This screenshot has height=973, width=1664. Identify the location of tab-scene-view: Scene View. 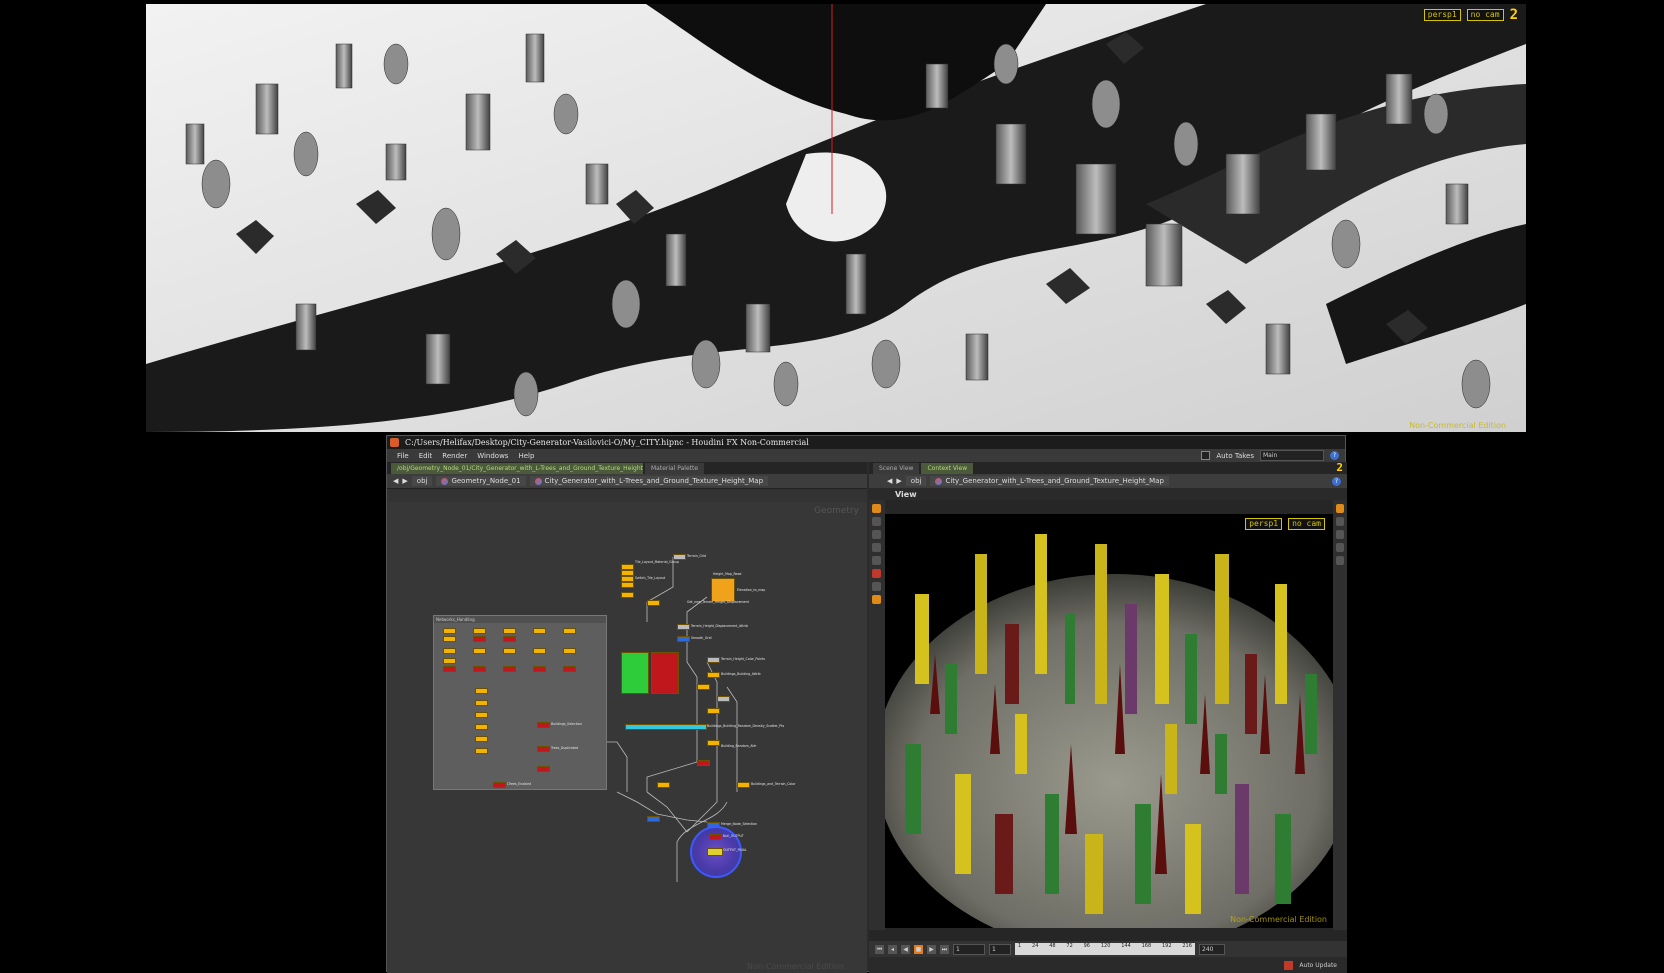
(896, 468).